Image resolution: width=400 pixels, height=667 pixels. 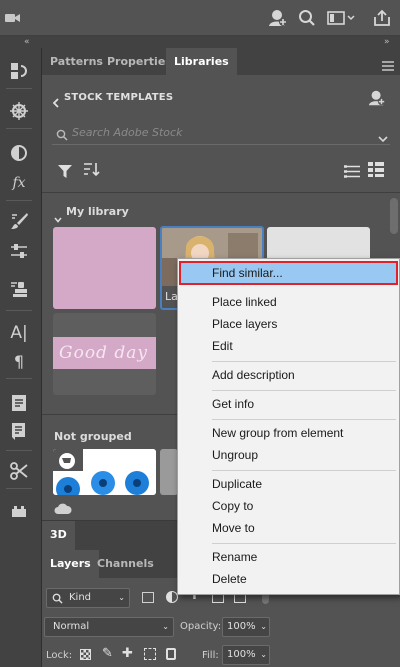 I want to click on filter-icon, so click(x=65, y=172).